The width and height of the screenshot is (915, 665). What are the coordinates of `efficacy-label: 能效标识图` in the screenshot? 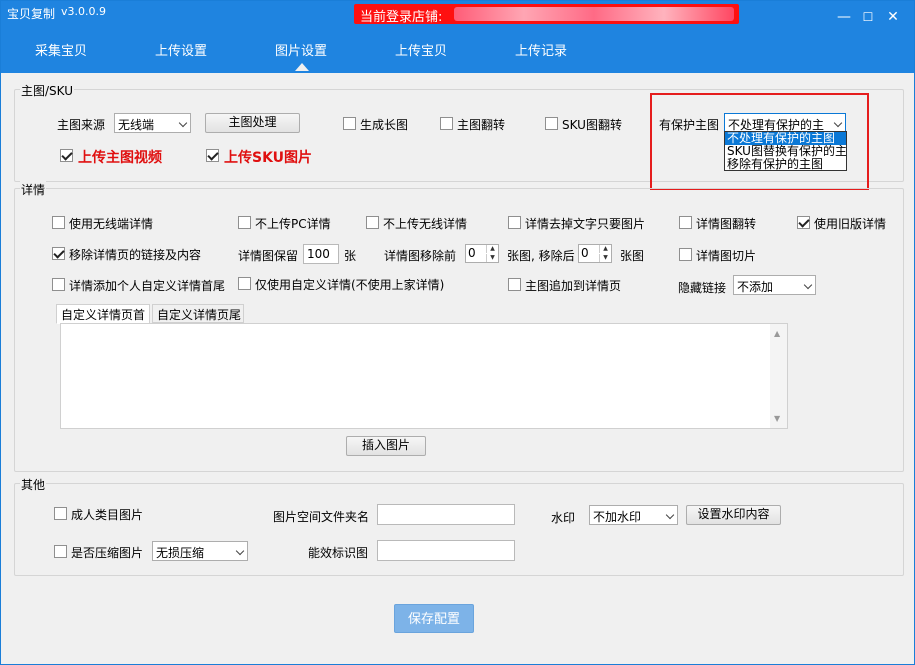 It's located at (338, 553).